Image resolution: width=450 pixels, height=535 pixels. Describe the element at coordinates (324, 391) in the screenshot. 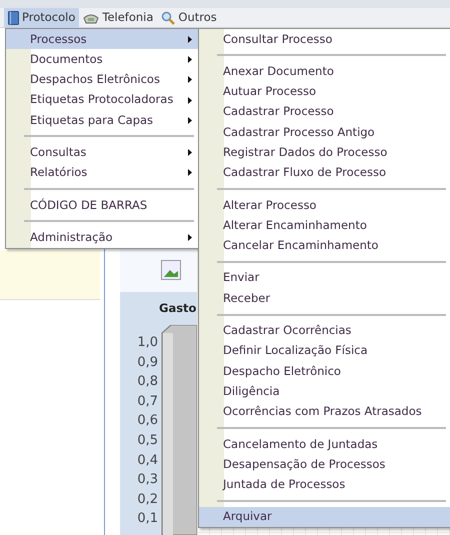

I see `menu-item: Diligência` at that location.